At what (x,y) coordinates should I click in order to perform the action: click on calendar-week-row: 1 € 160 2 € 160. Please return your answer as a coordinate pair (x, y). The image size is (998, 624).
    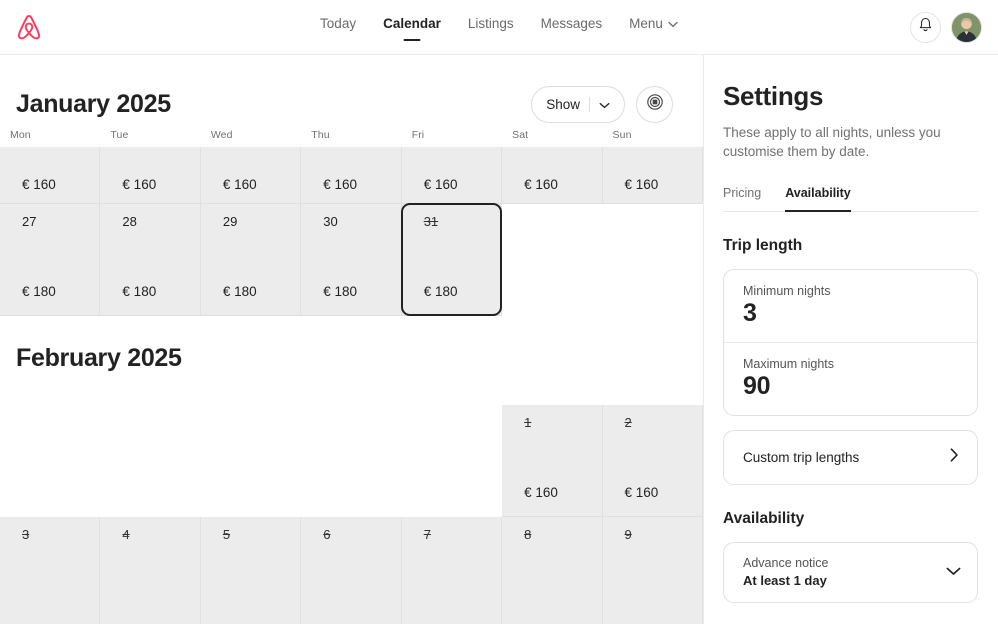
    Looking at the image, I should click on (351, 461).